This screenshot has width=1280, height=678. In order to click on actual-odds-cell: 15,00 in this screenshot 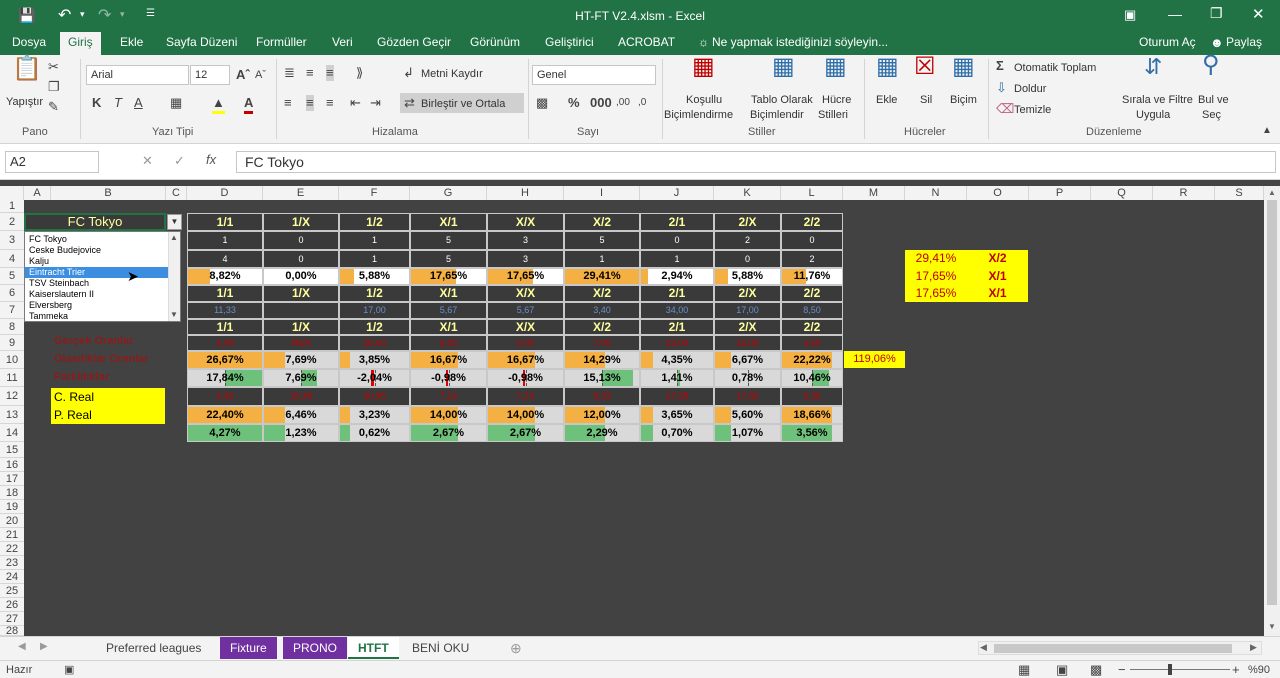, I will do `click(747, 343)`.